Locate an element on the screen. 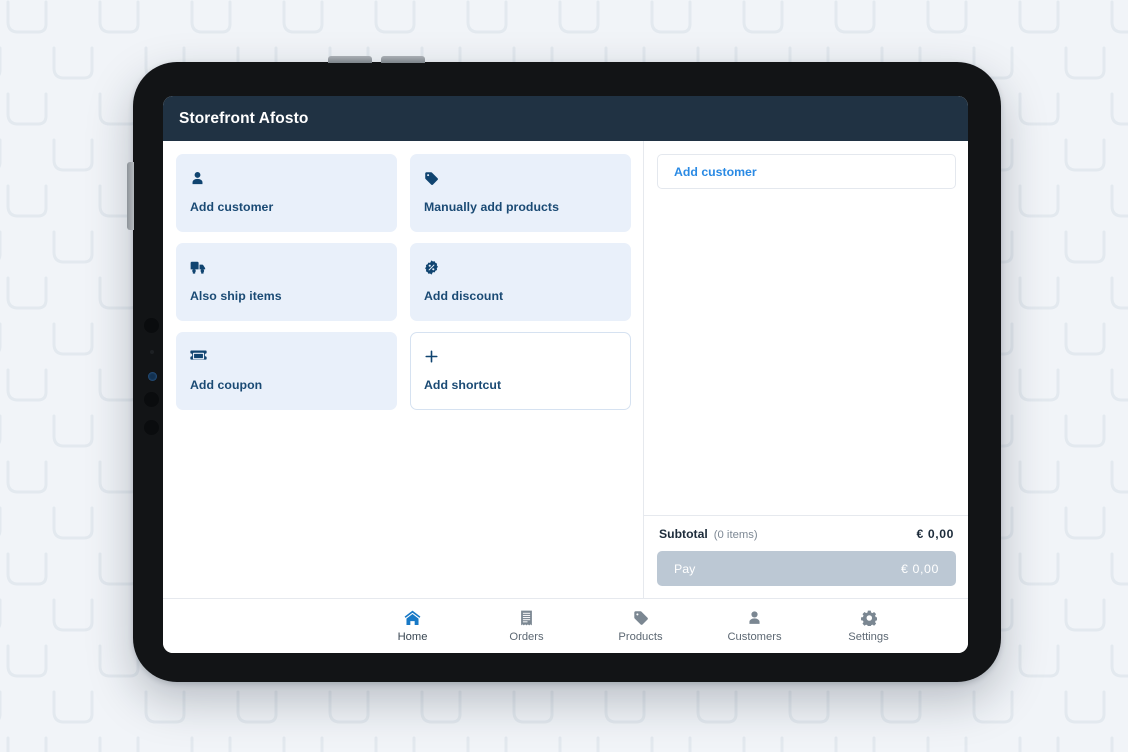  cart-items-area: Add customer is located at coordinates (806, 328).